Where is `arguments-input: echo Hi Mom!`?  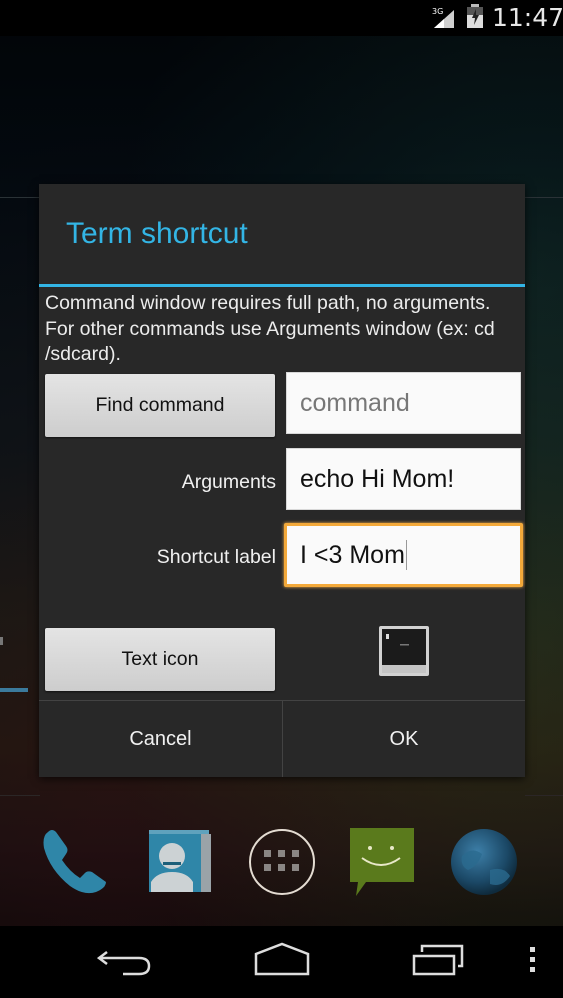 arguments-input: echo Hi Mom! is located at coordinates (403, 479).